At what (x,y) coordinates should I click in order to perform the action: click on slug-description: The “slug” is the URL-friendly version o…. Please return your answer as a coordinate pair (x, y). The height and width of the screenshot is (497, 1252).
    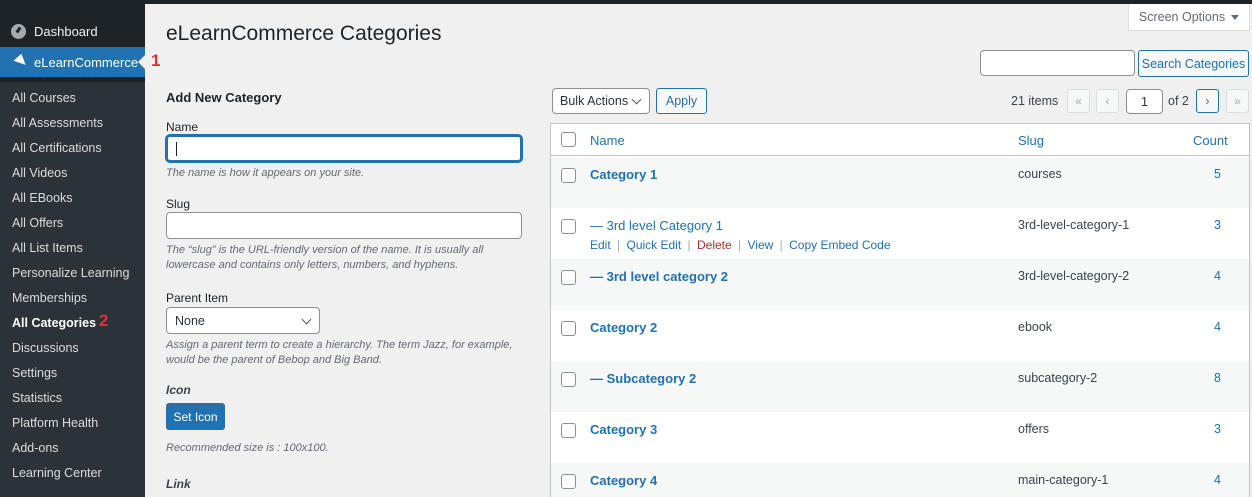
    Looking at the image, I should click on (325, 257).